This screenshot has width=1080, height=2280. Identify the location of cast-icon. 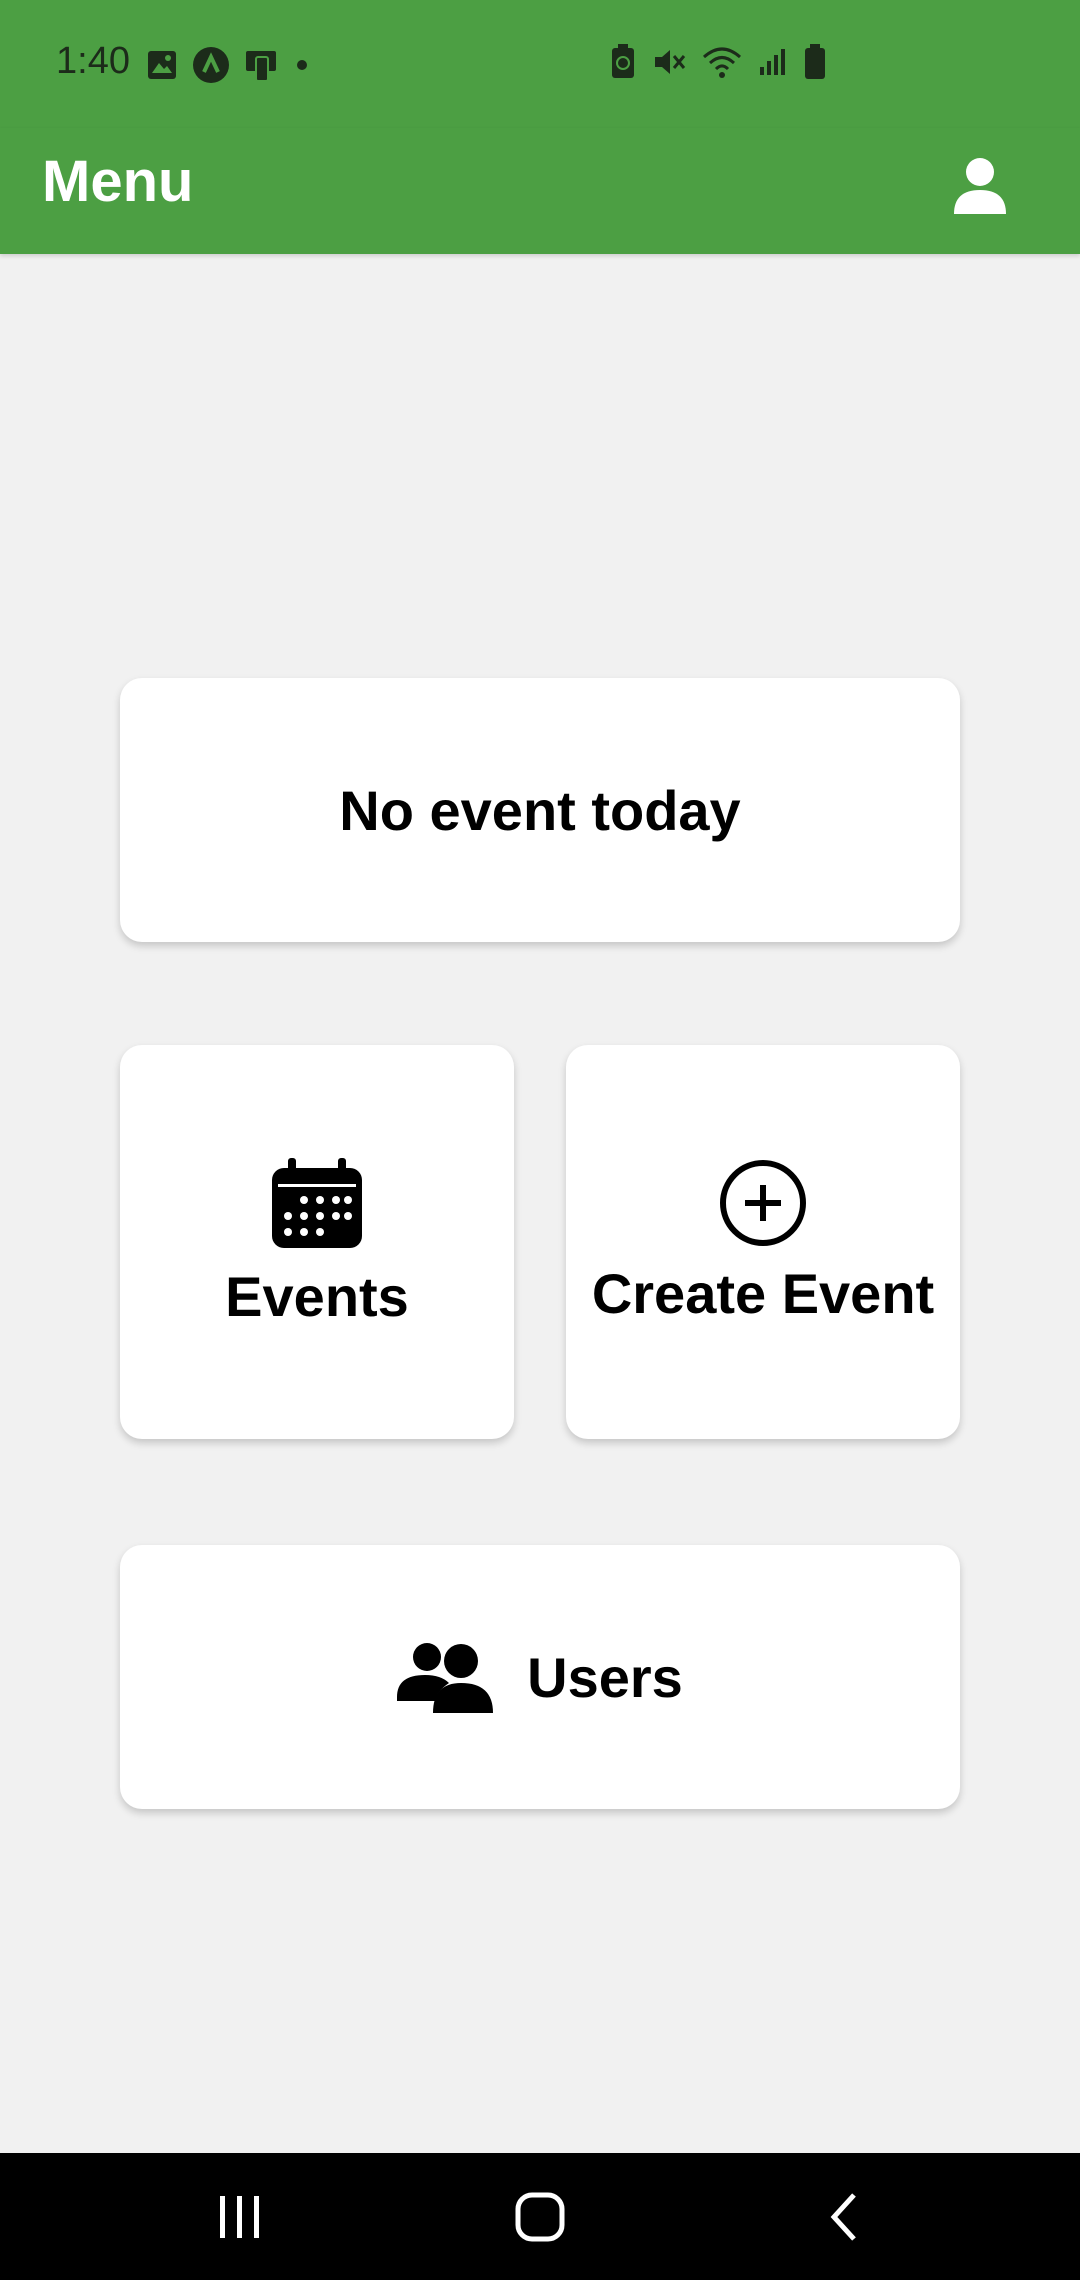
(261, 66).